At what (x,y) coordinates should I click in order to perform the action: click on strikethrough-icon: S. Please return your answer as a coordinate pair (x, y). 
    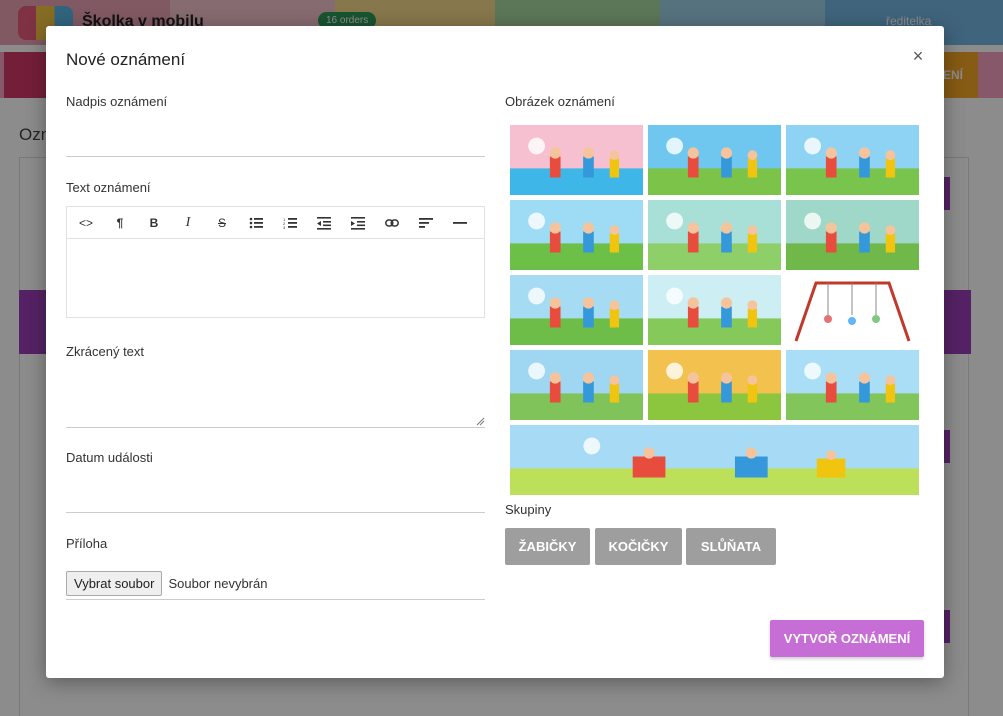
    Looking at the image, I should click on (222, 223).